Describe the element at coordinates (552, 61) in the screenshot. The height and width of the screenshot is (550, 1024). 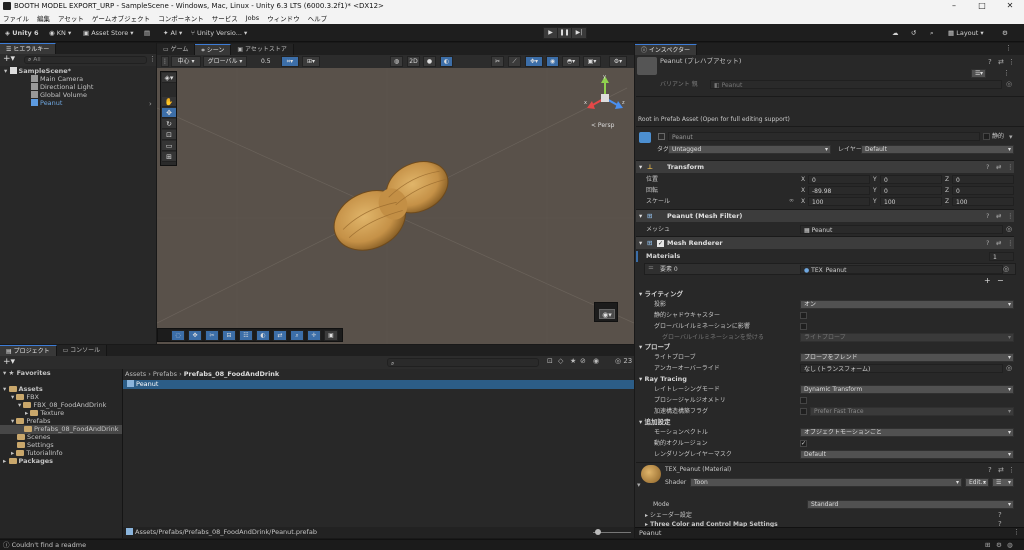
I see `visibility-icon: ◉` at that location.